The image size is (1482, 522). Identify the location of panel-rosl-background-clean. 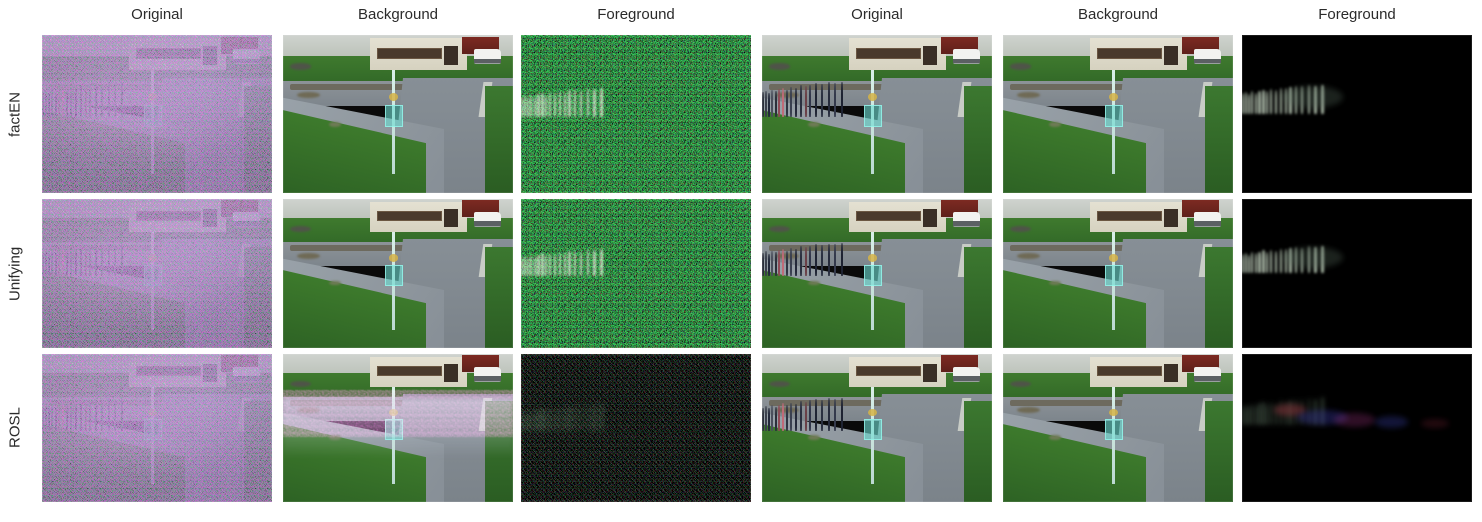
(1118, 428).